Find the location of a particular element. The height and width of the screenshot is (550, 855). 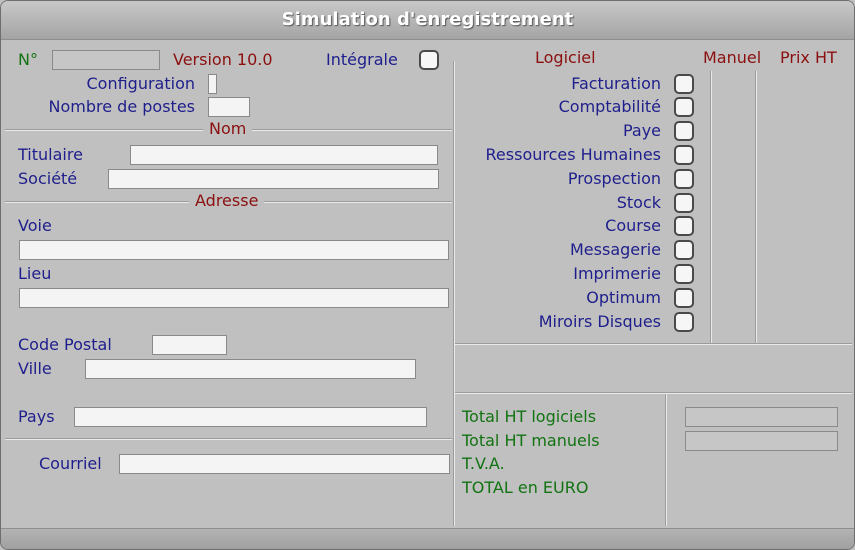

adresse-section-title: Adresse is located at coordinates (227, 201).